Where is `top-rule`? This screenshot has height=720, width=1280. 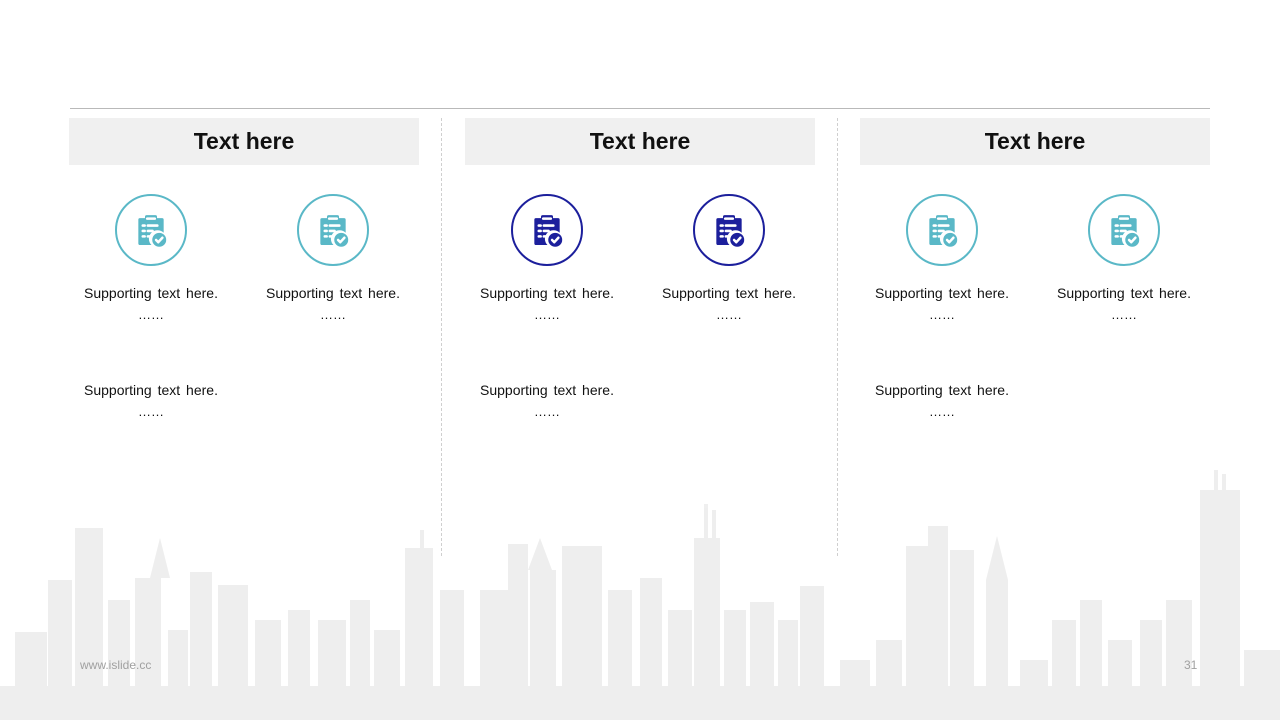
top-rule is located at coordinates (640, 108).